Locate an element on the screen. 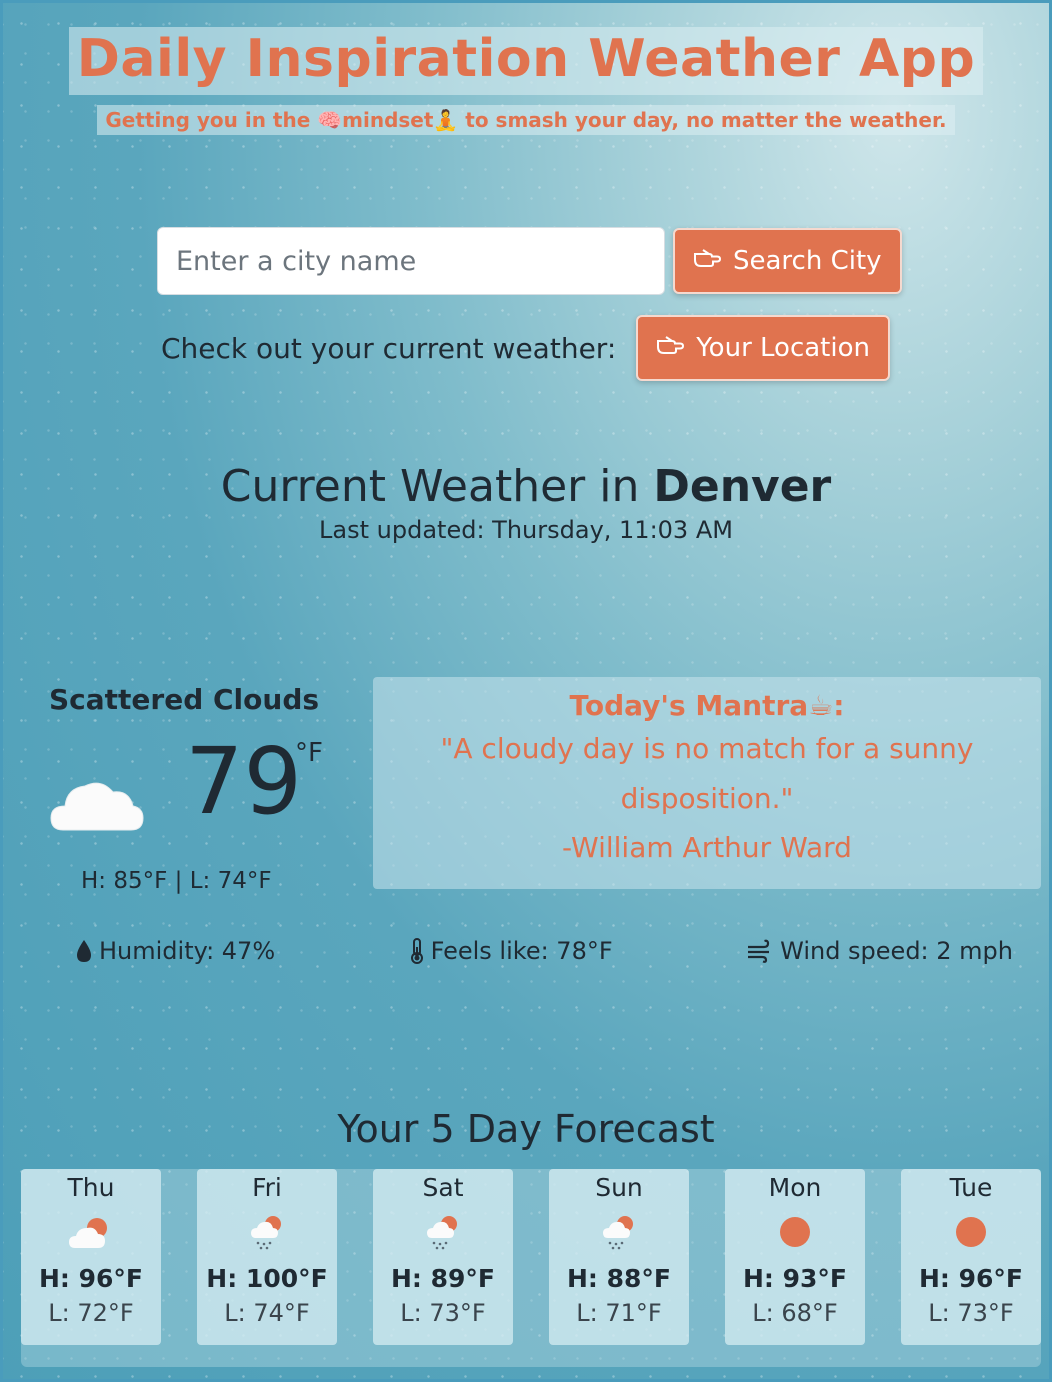 The height and width of the screenshot is (1382, 1052). location-prompt: Check out your current weather: is located at coordinates (389, 348).